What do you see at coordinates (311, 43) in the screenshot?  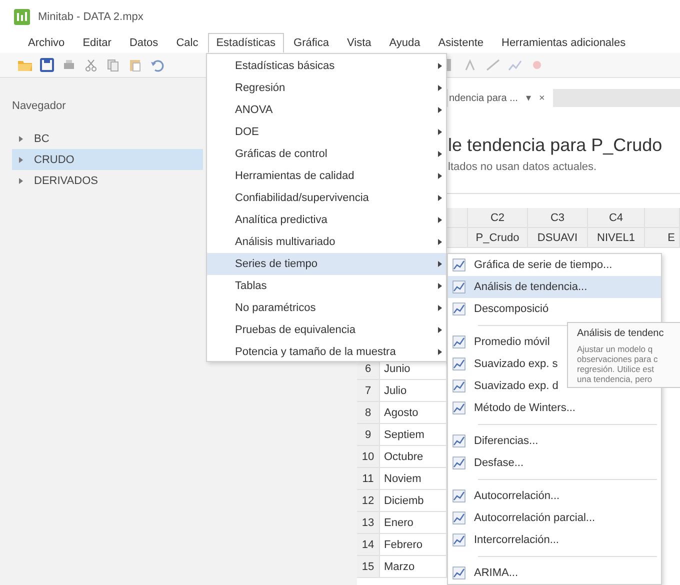 I see `menu-item: Gráfica` at bounding box center [311, 43].